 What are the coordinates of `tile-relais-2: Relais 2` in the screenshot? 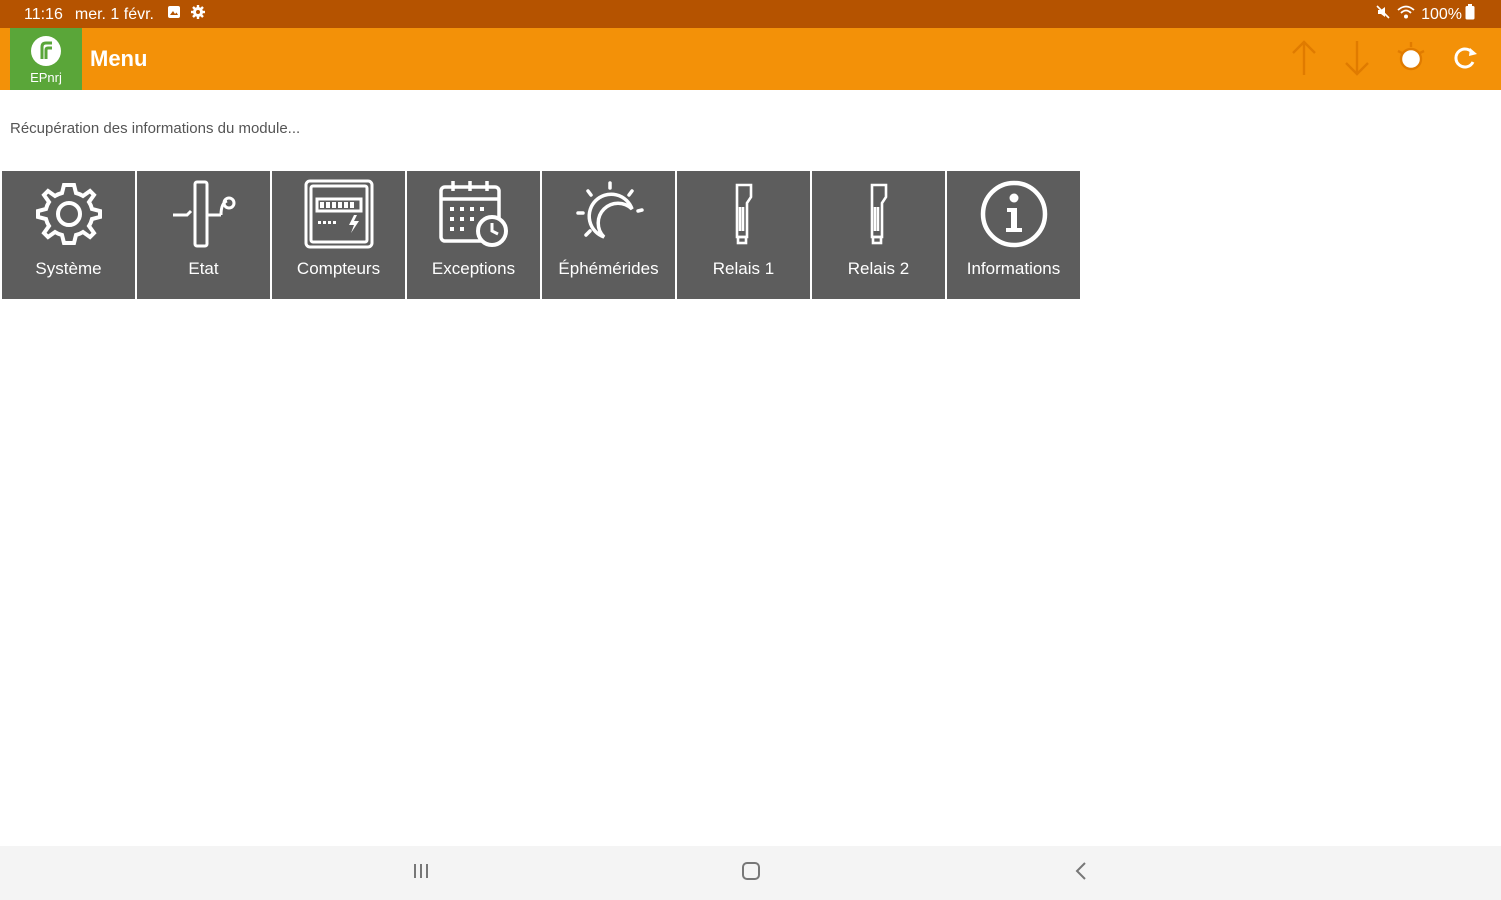 It's located at (878, 235).